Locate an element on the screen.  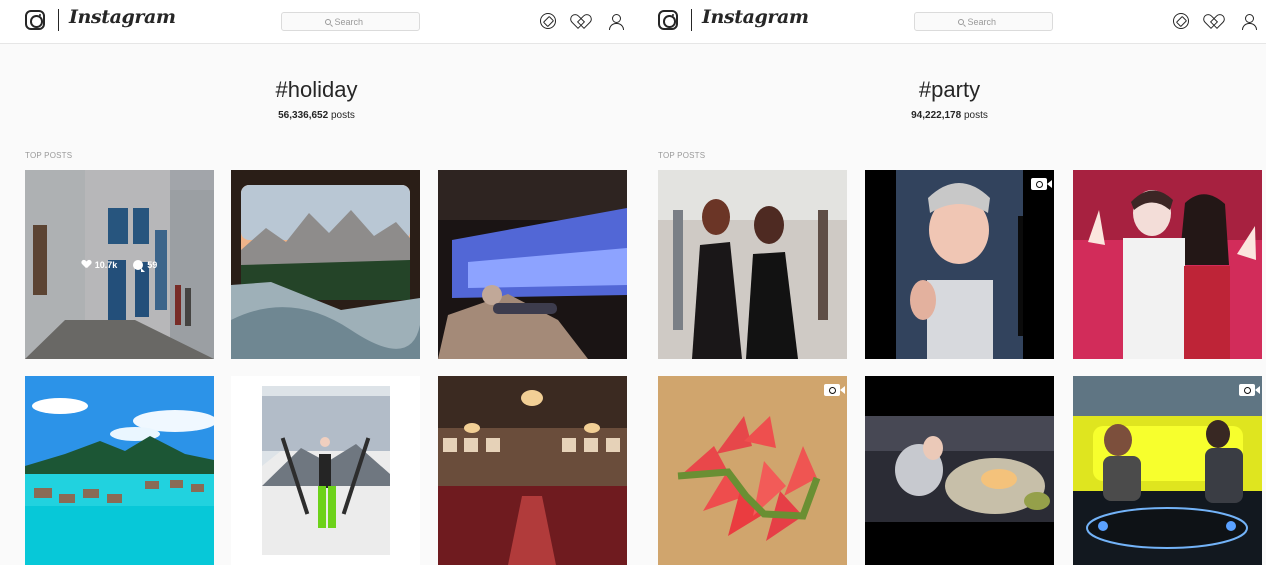
post-count-value: 94,222,178 is located at coordinates (936, 115).